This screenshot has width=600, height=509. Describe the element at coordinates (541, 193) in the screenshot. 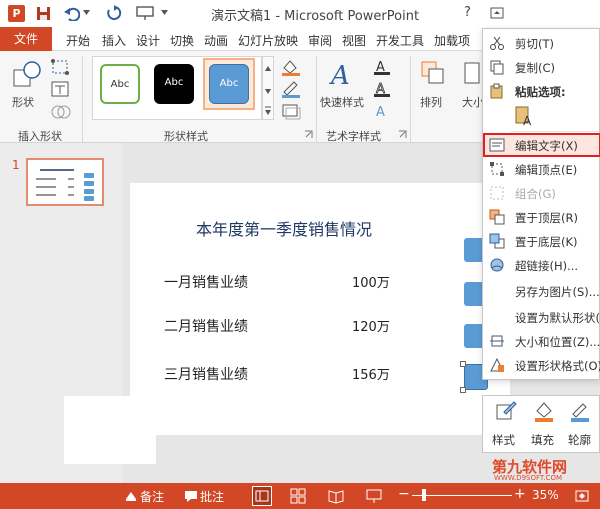

I see `menu-item-group: 组合(G)` at that location.